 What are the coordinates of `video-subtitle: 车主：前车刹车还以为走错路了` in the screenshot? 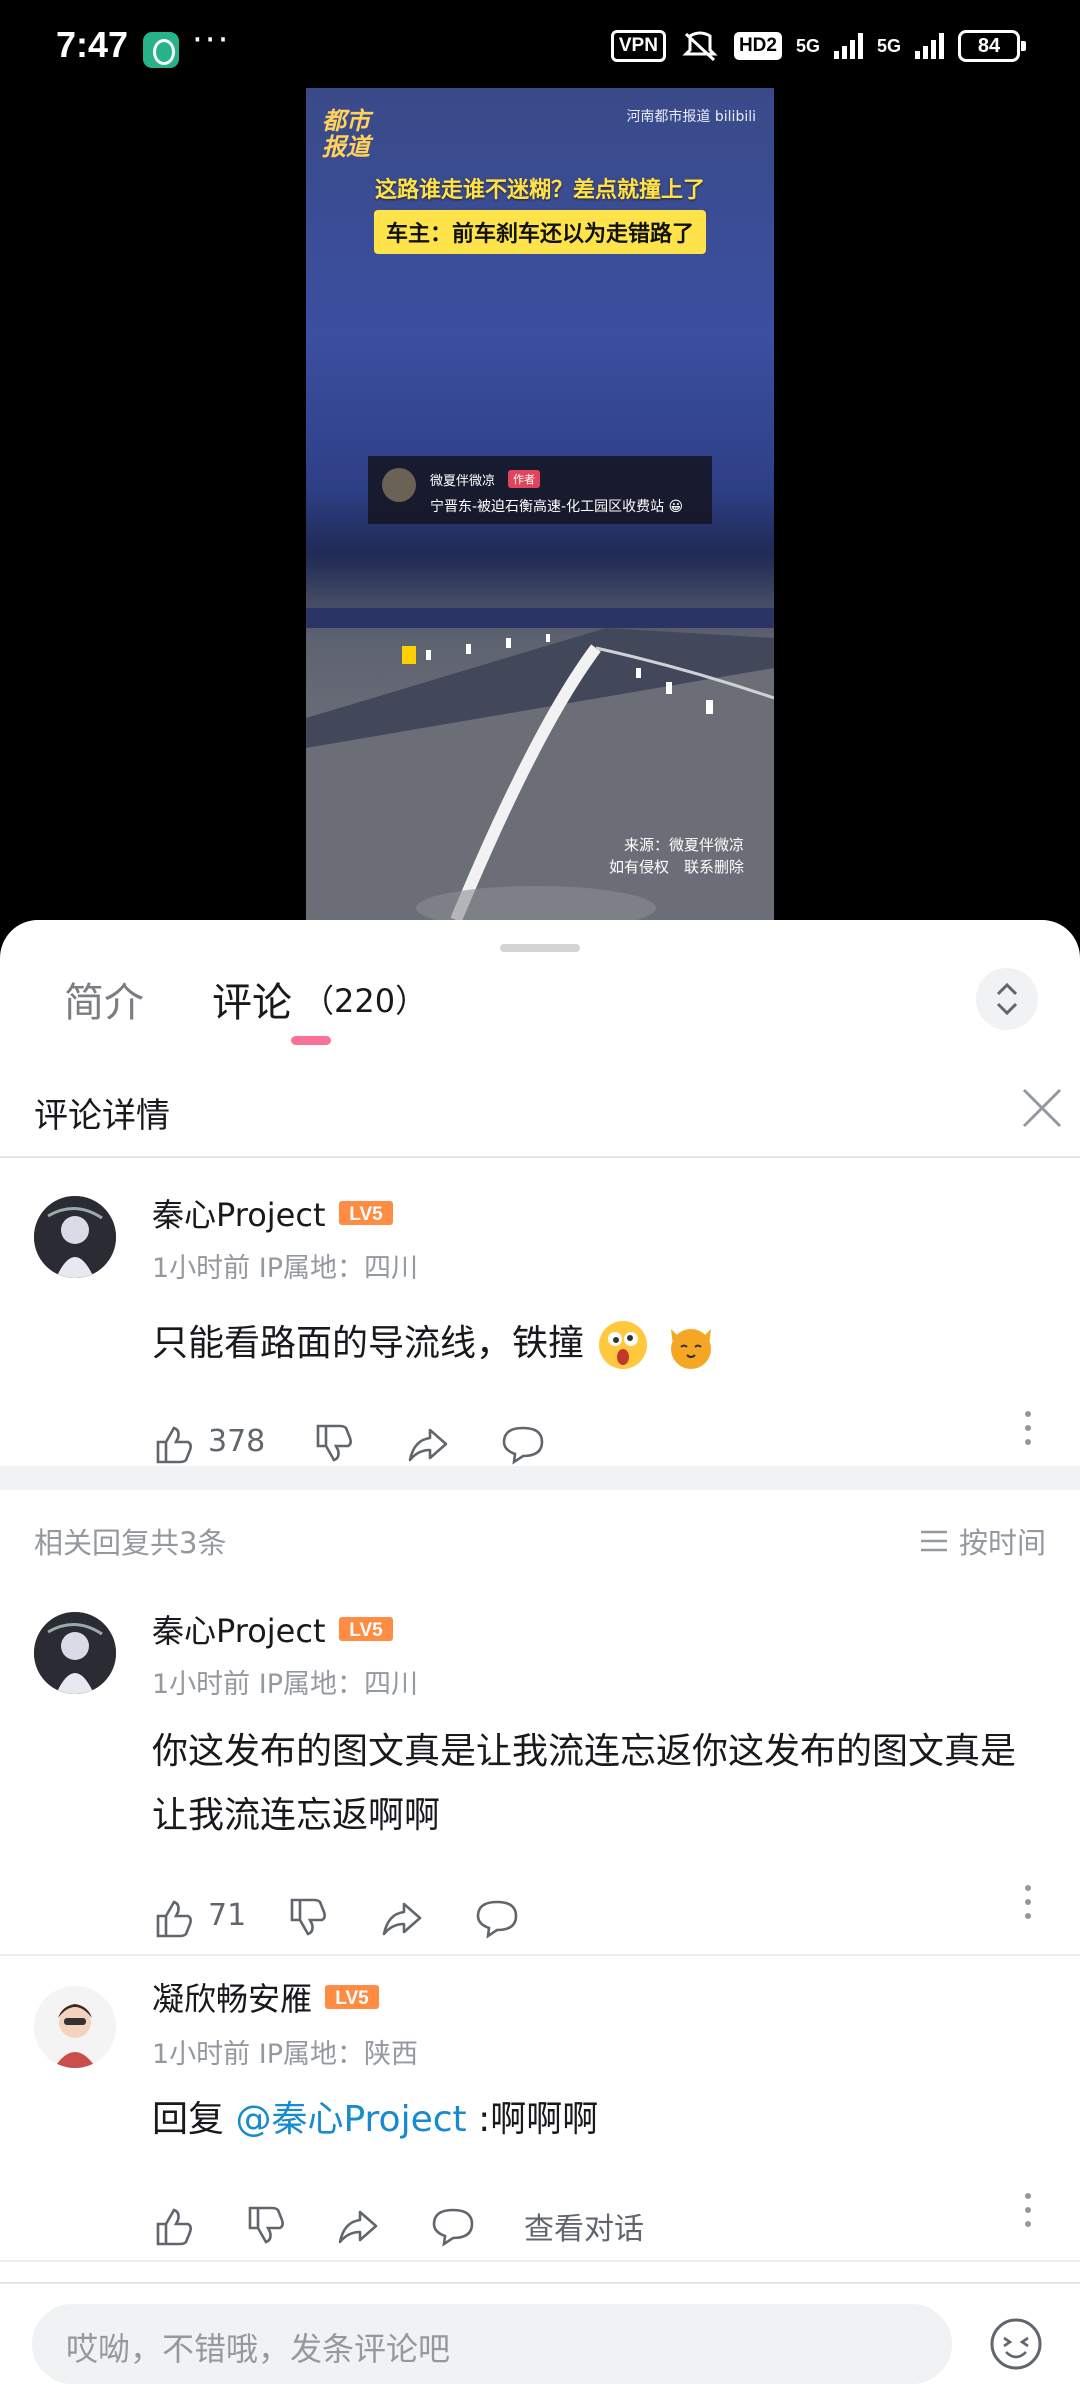 It's located at (540, 232).